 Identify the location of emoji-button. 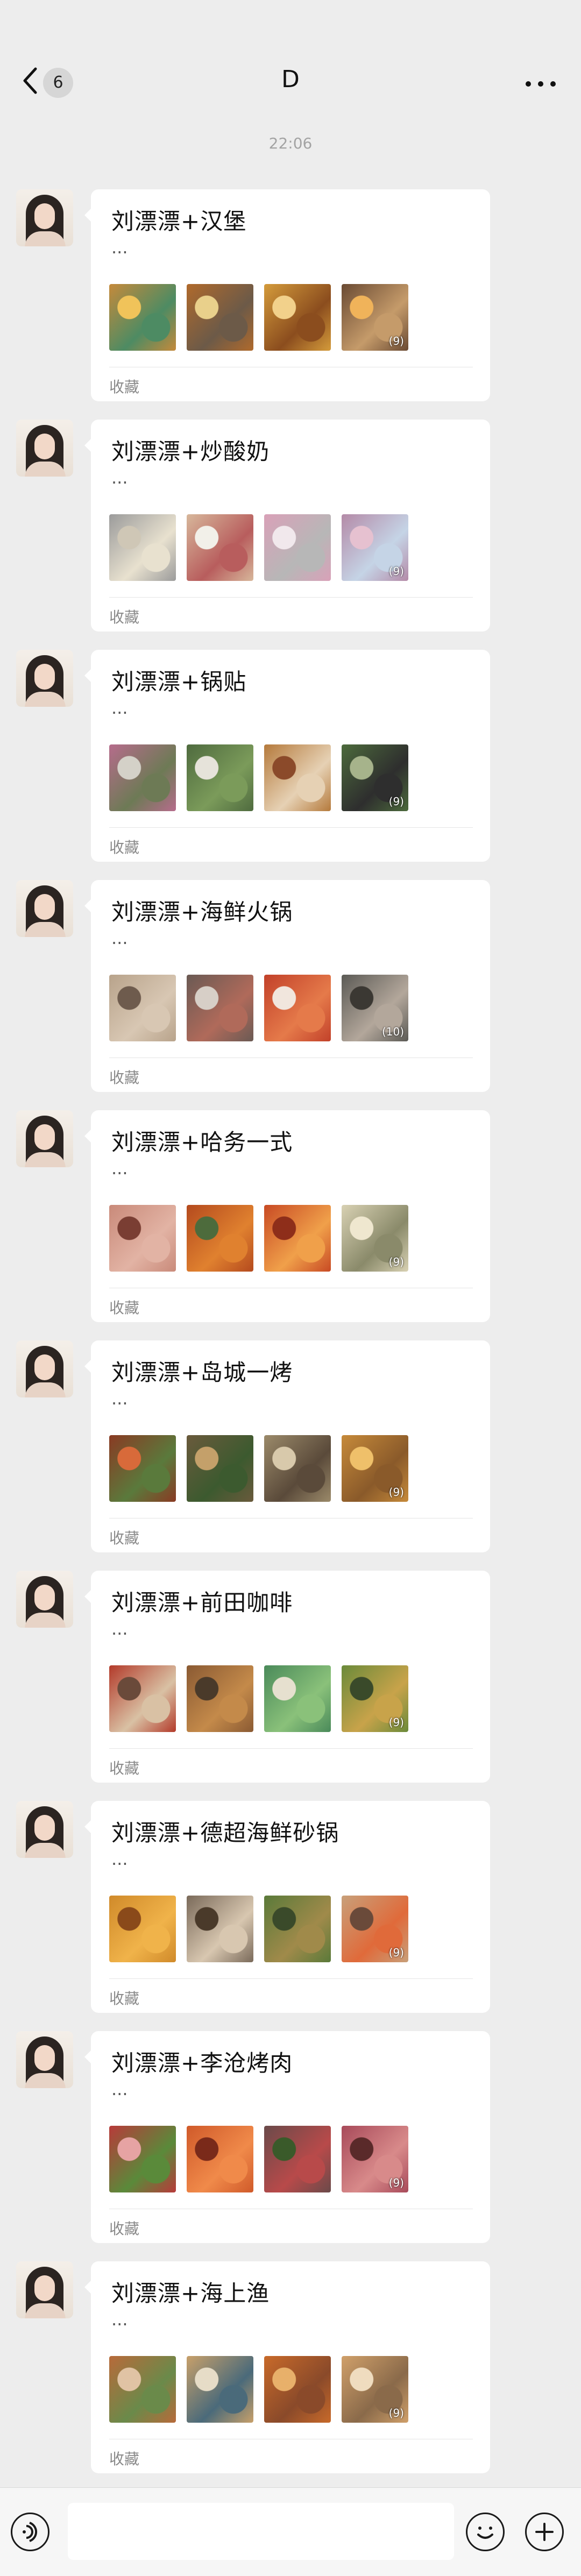
(485, 2532).